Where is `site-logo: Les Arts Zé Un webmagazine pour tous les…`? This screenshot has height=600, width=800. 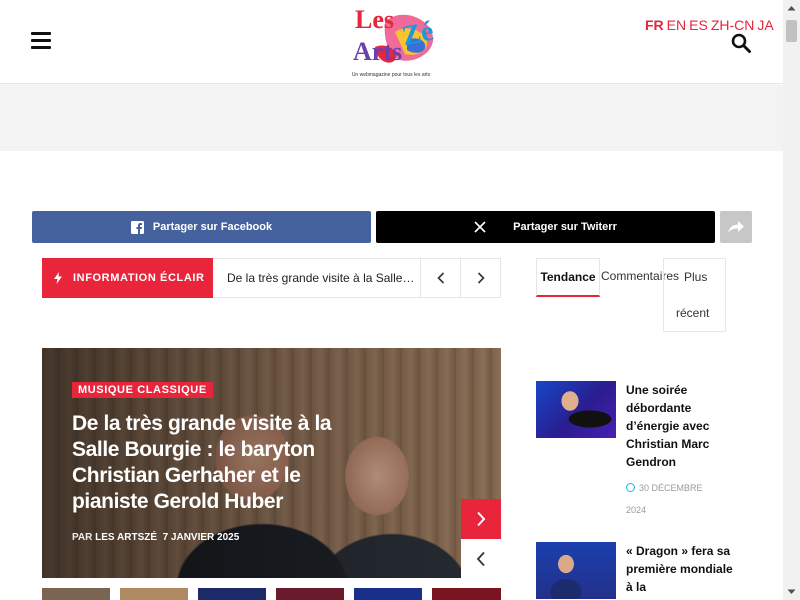 site-logo: Les Arts Zé Un webmagazine pour tous les… is located at coordinates (391, 42).